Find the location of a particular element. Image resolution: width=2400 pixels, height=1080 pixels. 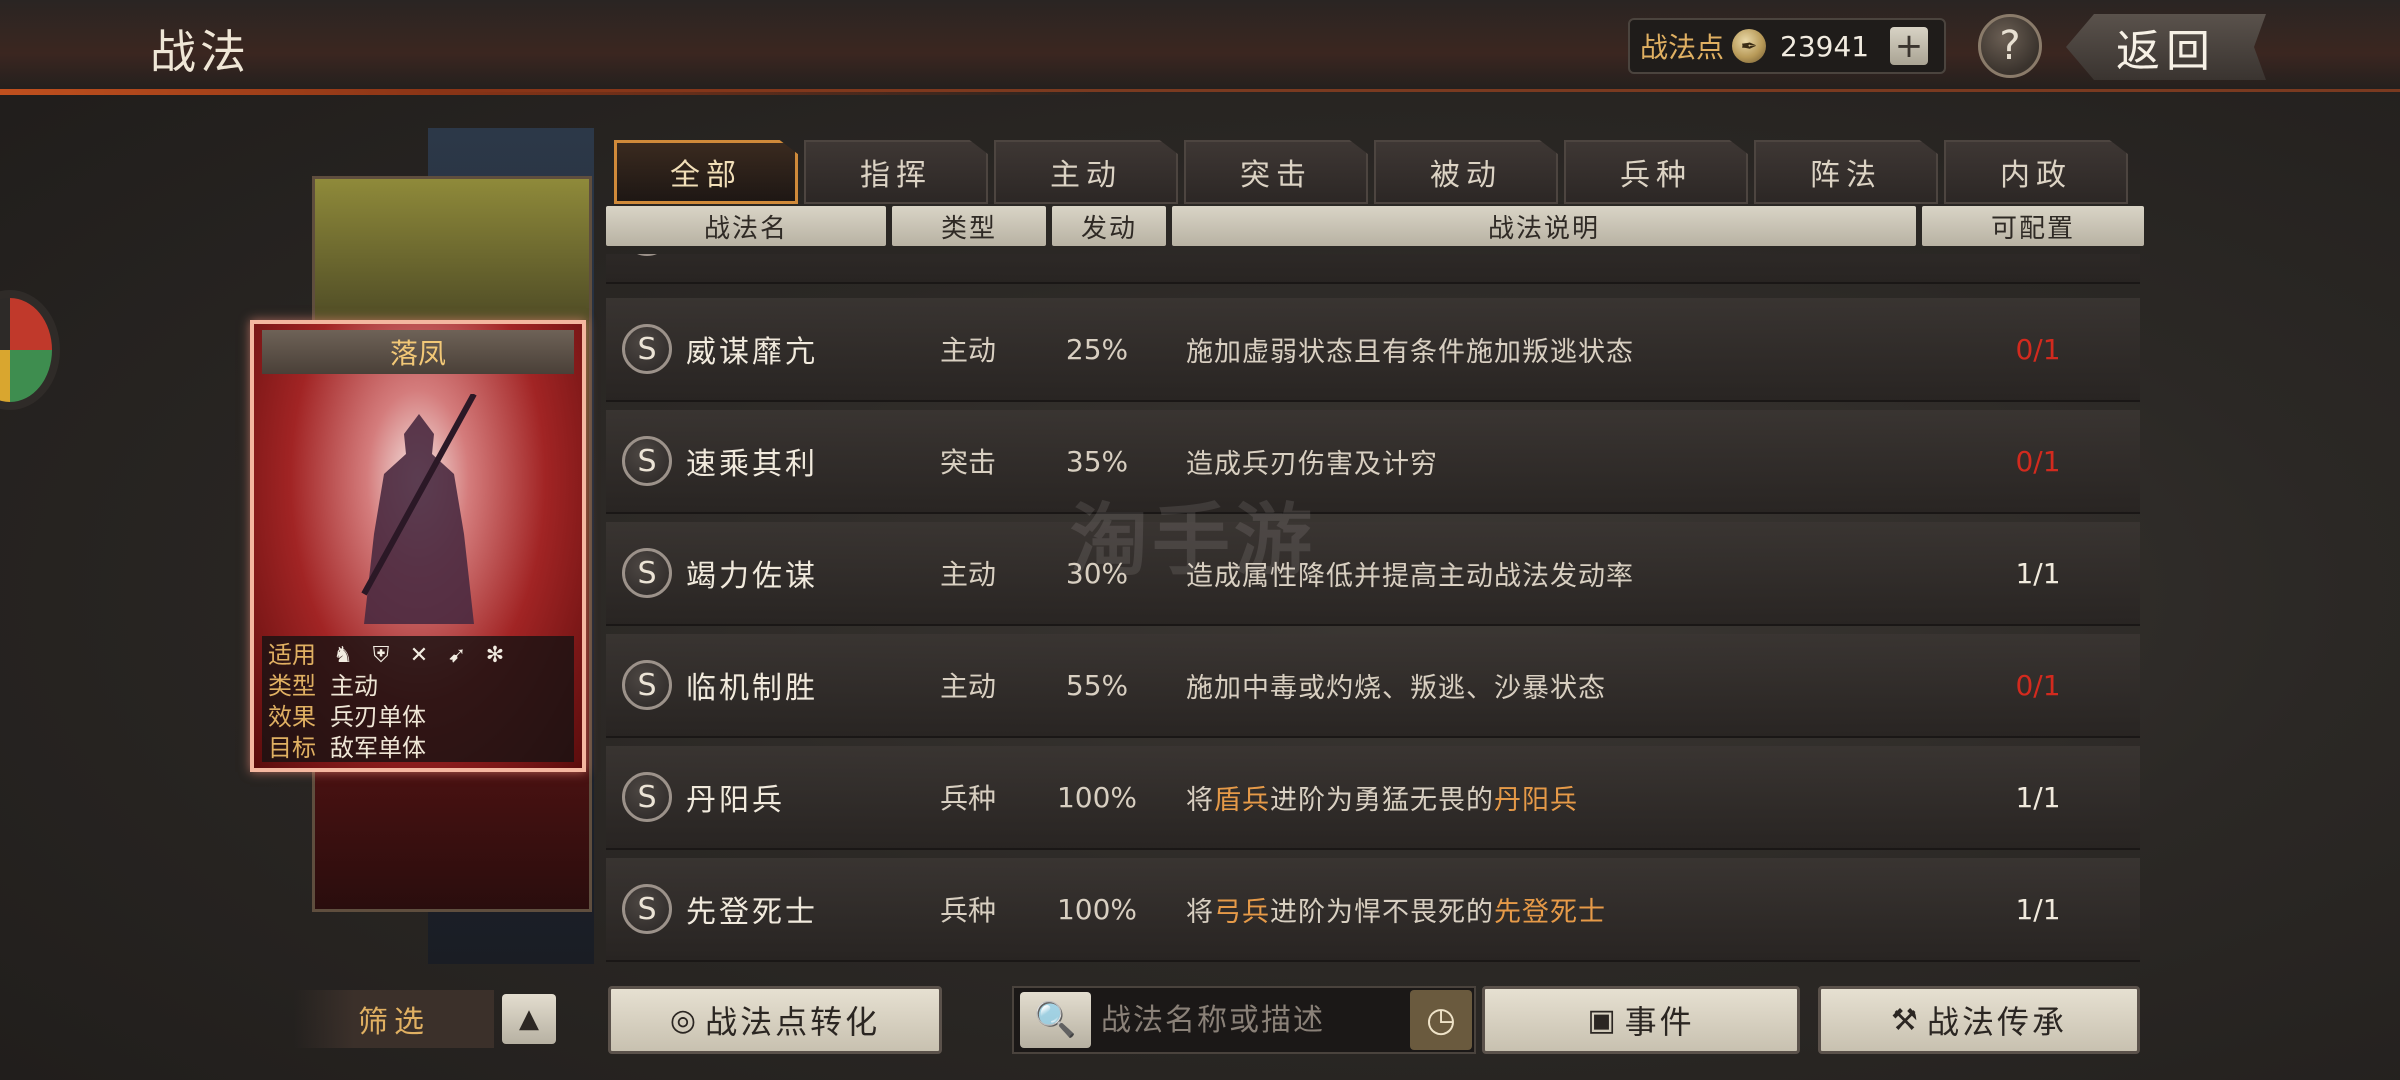

event-button: ▣ 事件 is located at coordinates (1641, 1020).